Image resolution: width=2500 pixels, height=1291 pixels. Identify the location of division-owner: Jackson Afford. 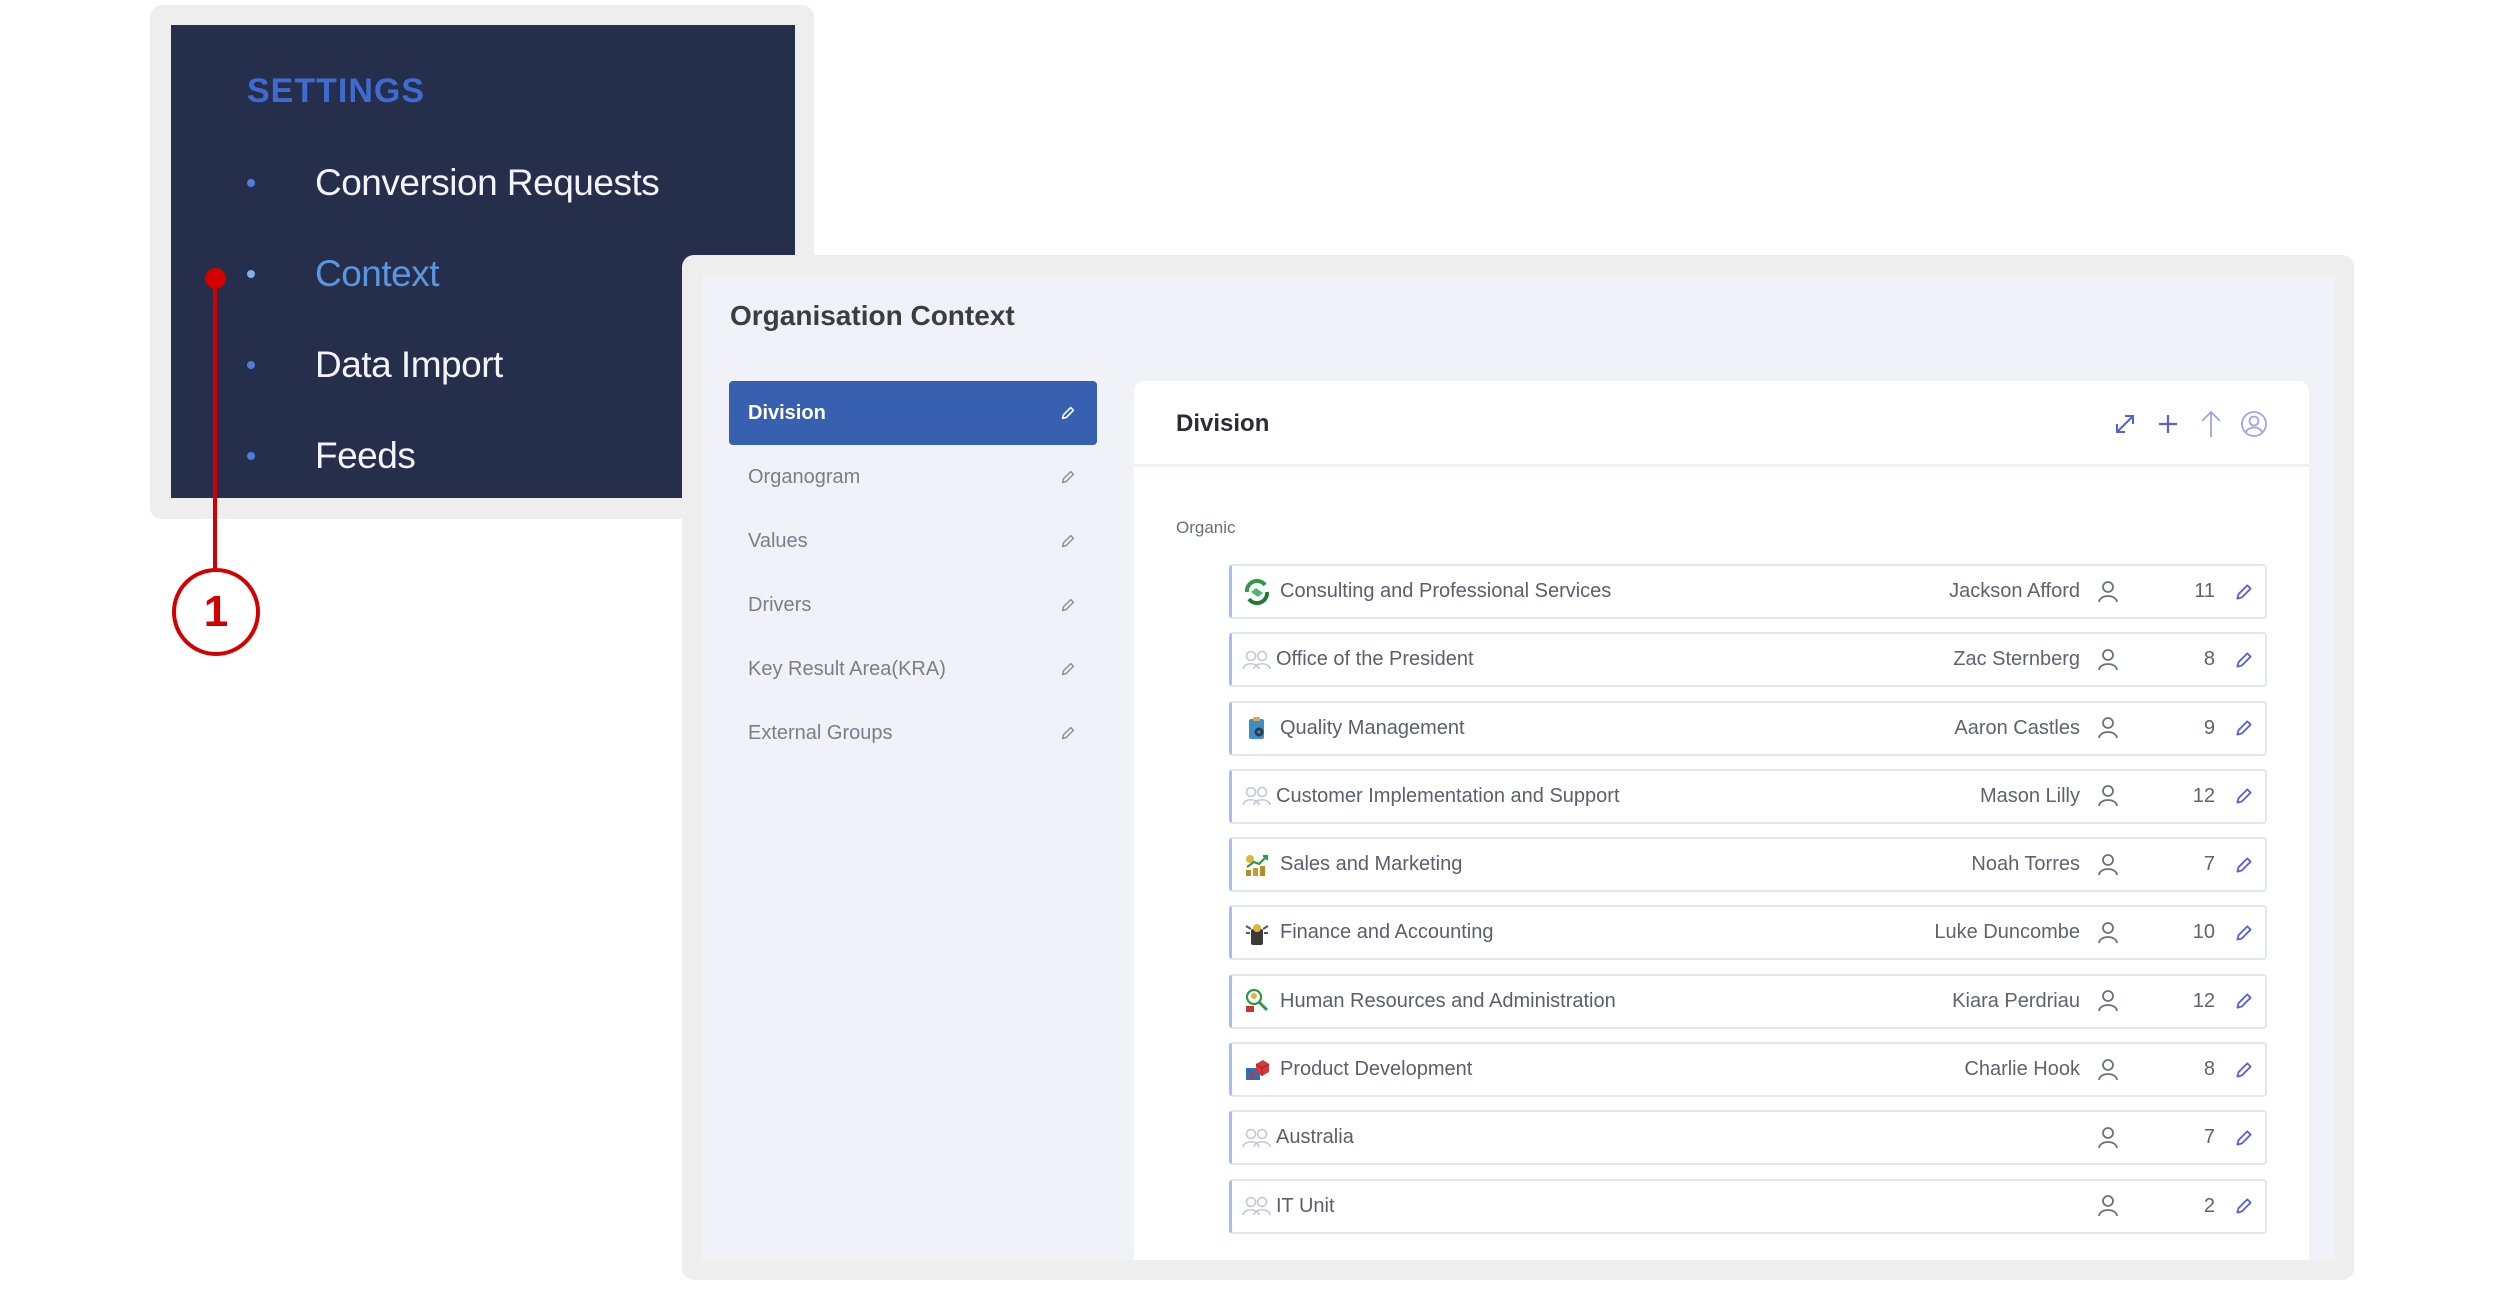
(2014, 591).